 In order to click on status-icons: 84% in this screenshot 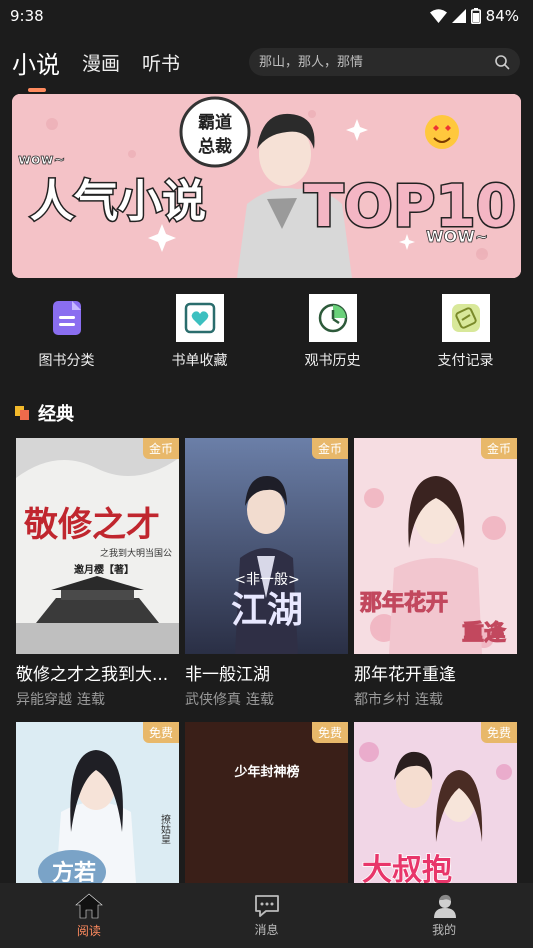, I will do `click(474, 16)`.